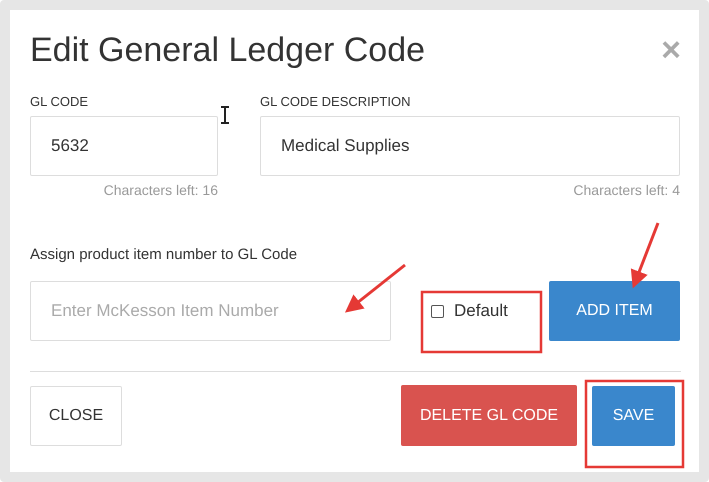 Image resolution: width=709 pixels, height=482 pixels. I want to click on character-counter: Characters left: 4, so click(626, 190).